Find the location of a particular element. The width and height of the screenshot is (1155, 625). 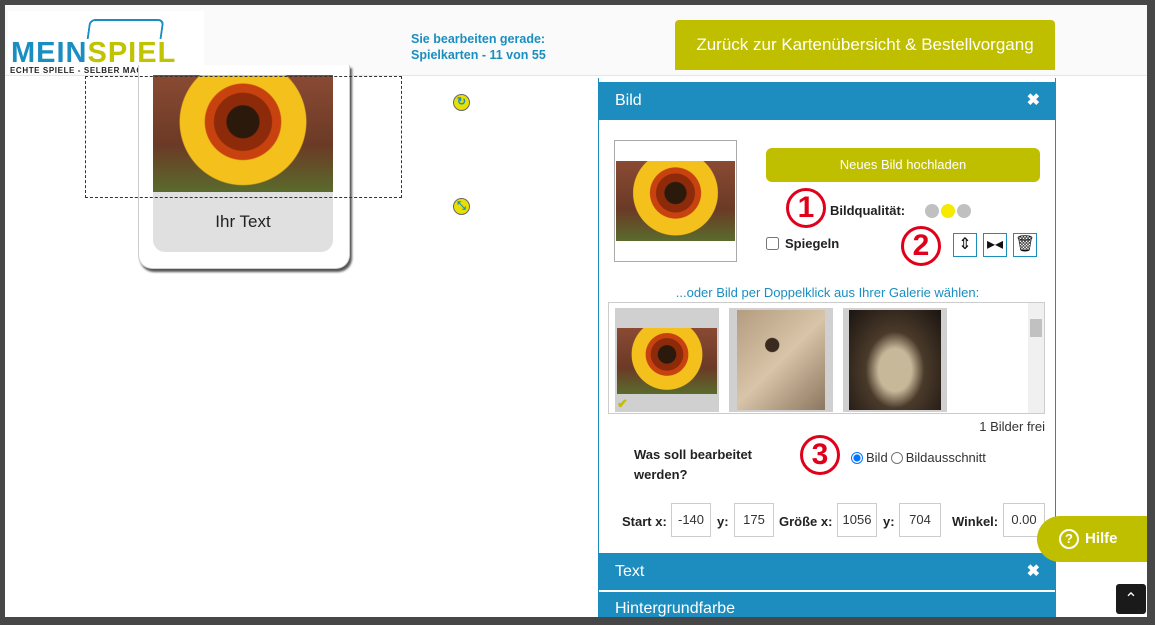

image-gallery: ✔ is located at coordinates (826, 358).